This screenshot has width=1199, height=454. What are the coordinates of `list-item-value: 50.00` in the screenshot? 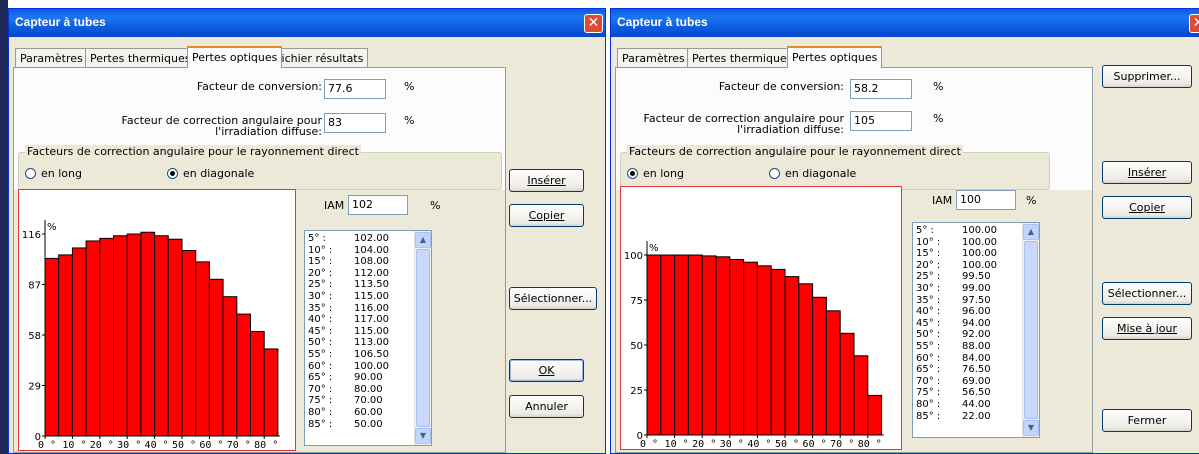 It's located at (368, 424).